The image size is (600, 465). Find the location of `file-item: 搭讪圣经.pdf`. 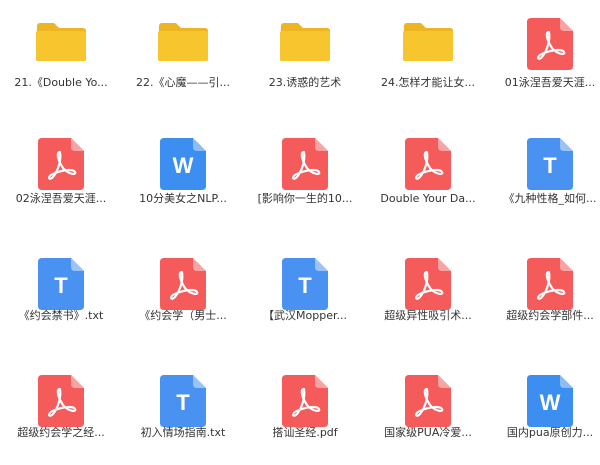

file-item: 搭讪圣经.pdf is located at coordinates (305, 415).